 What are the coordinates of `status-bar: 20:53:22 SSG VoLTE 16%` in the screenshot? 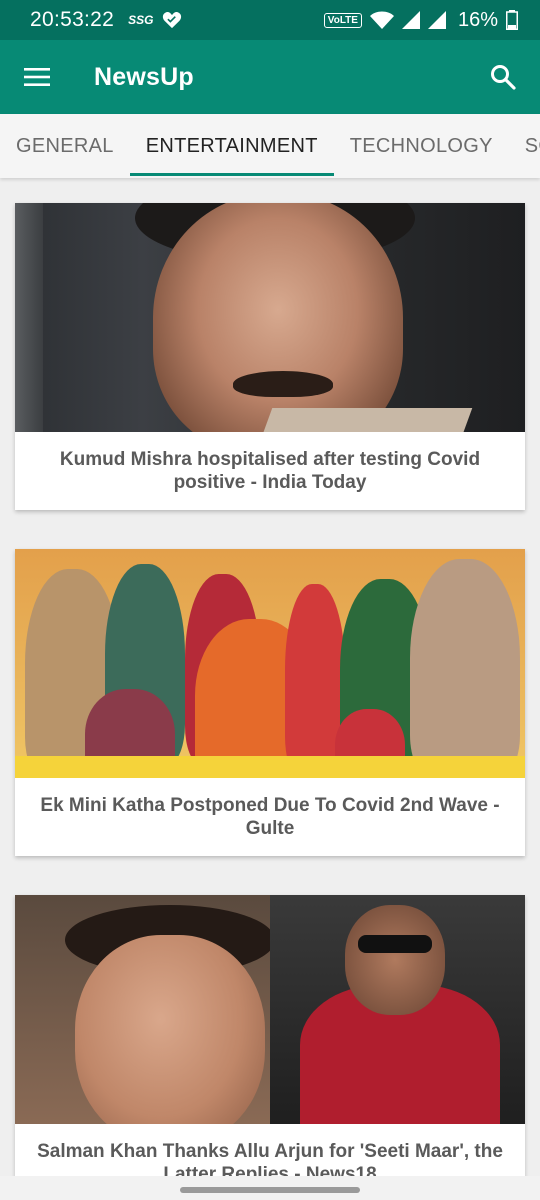 It's located at (270, 20).